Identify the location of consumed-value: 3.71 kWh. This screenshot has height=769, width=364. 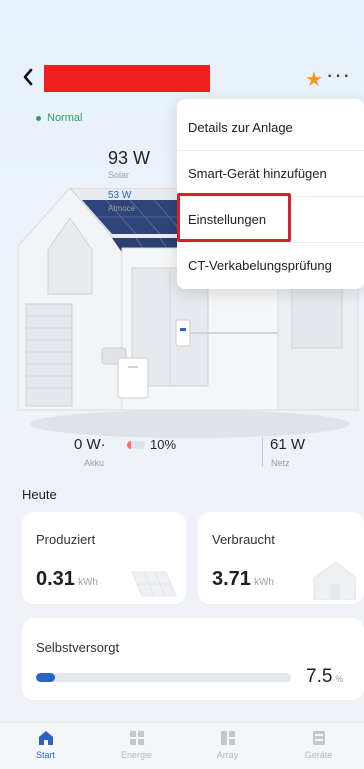
(243, 579).